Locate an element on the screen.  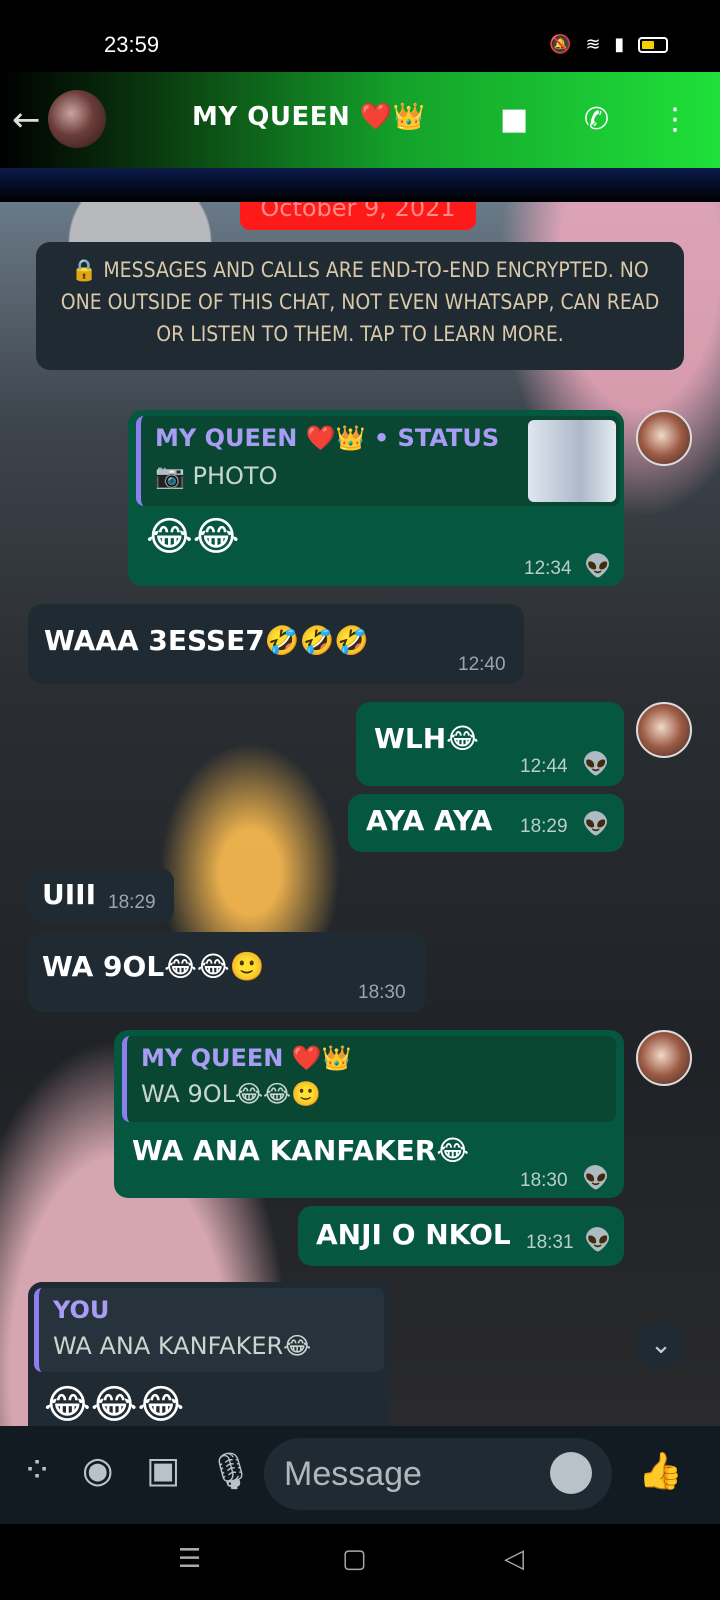
back-button: ◁ is located at coordinates (514, 1559).